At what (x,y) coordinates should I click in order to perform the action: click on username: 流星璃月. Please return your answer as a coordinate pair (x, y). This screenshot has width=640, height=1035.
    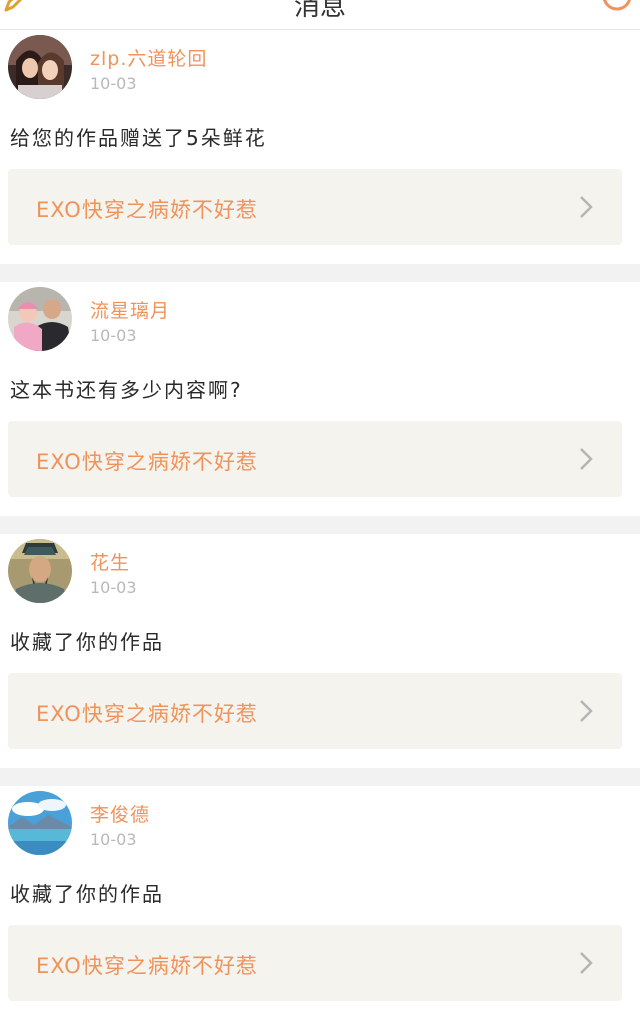
    Looking at the image, I should click on (130, 309).